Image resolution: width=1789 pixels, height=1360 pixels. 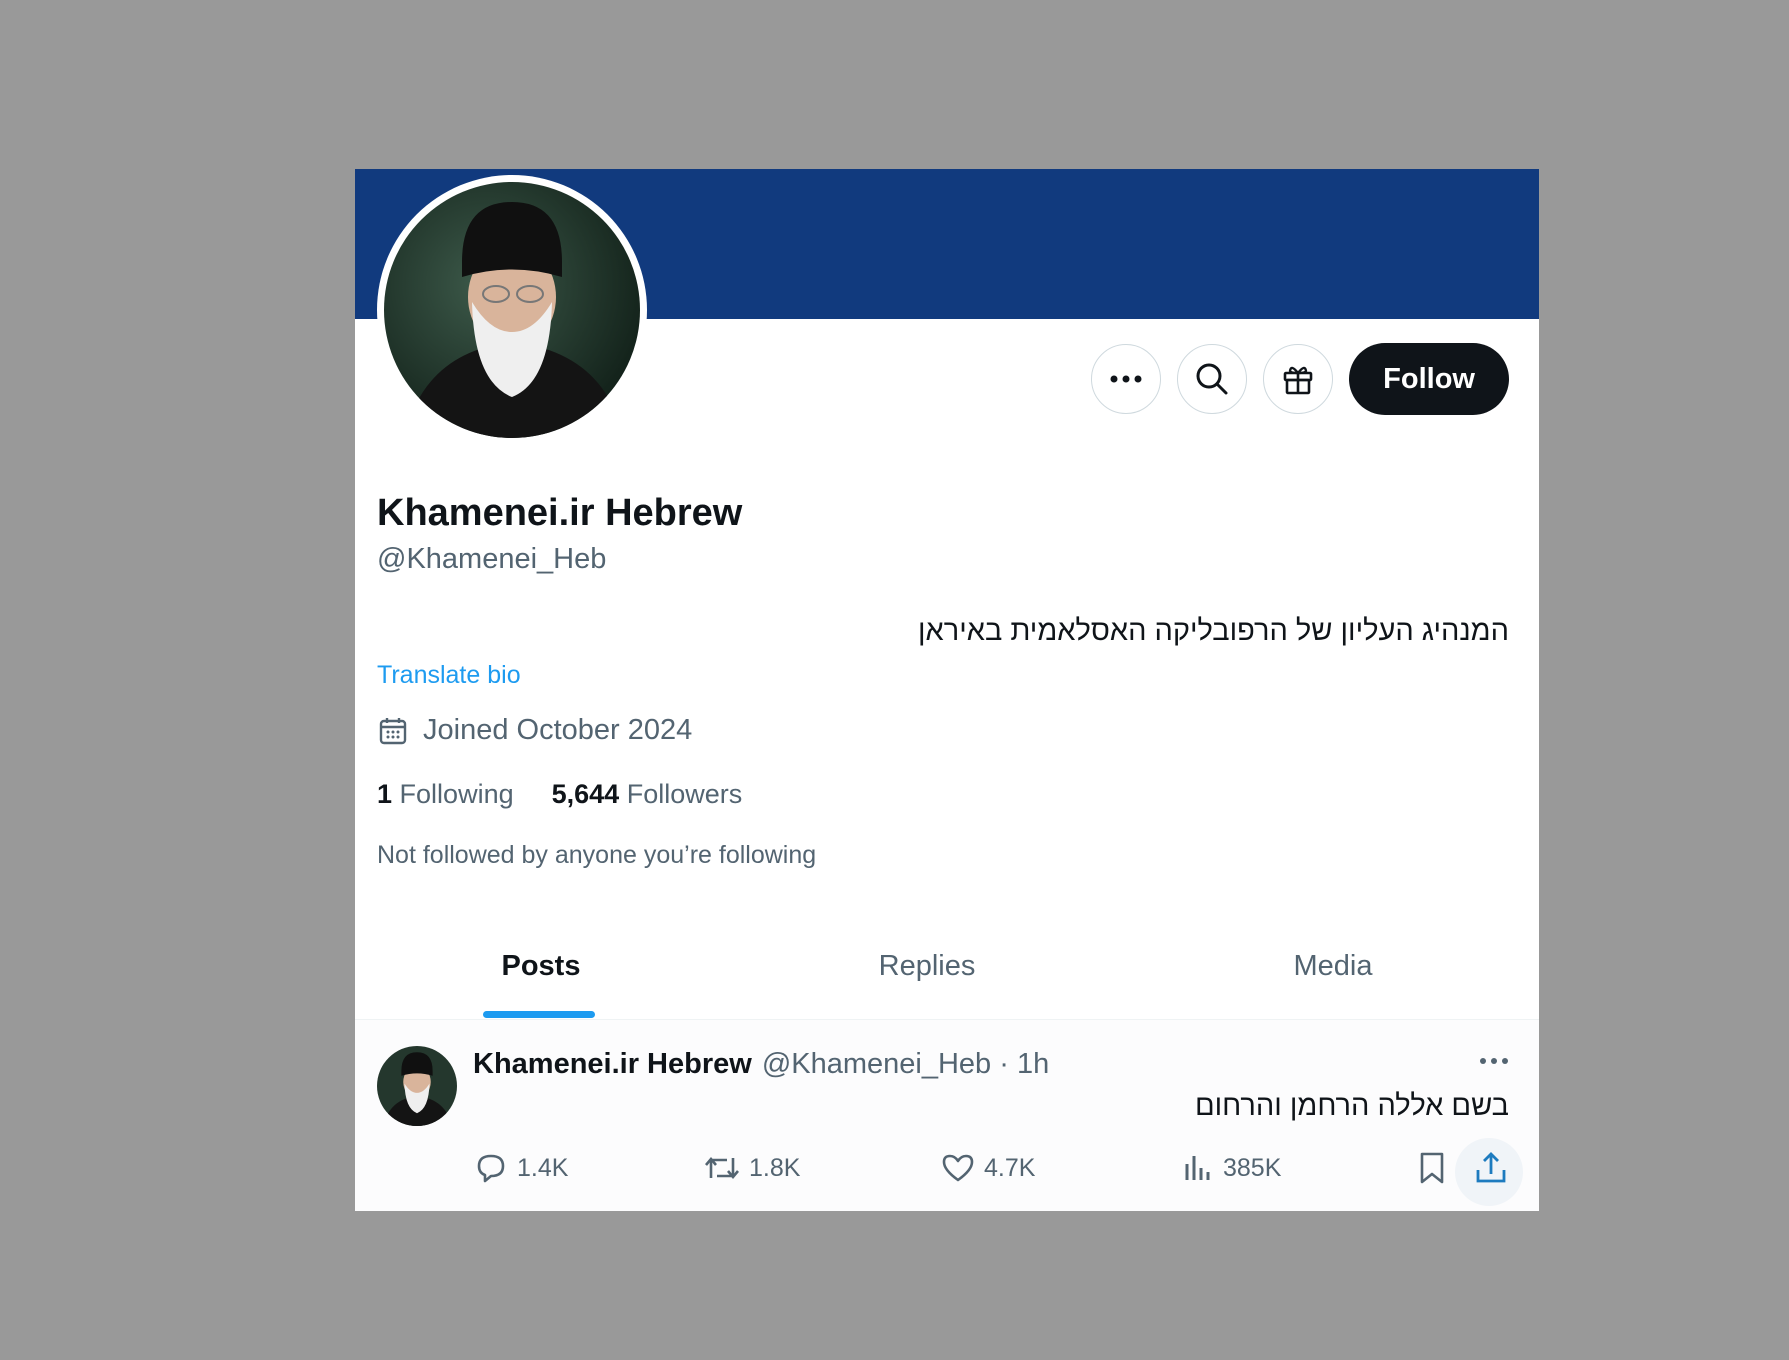 I want to click on reply-button: 1.4K, so click(x=520, y=1168).